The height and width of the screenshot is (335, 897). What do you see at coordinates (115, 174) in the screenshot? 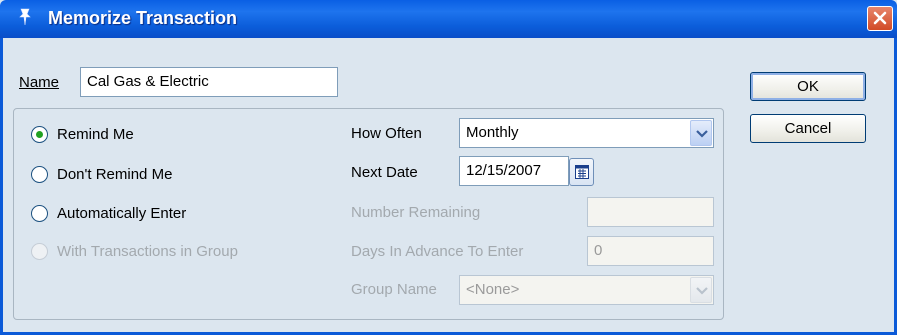
I see `radio-label: Don't Remind Me` at bounding box center [115, 174].